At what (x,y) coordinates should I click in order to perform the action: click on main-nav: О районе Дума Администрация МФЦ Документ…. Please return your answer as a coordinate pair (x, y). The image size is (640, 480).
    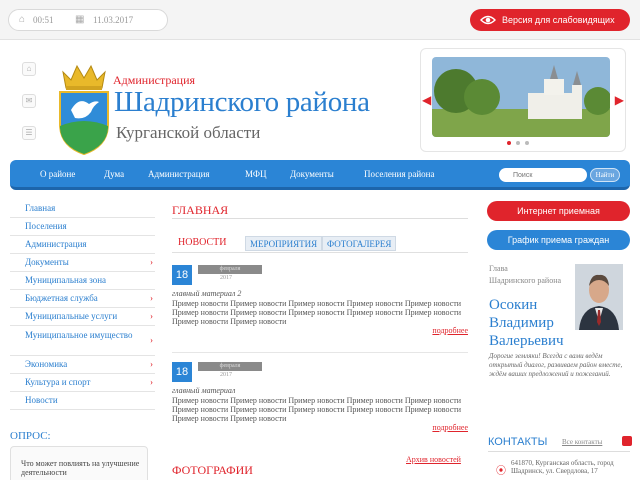
    Looking at the image, I should click on (320, 175).